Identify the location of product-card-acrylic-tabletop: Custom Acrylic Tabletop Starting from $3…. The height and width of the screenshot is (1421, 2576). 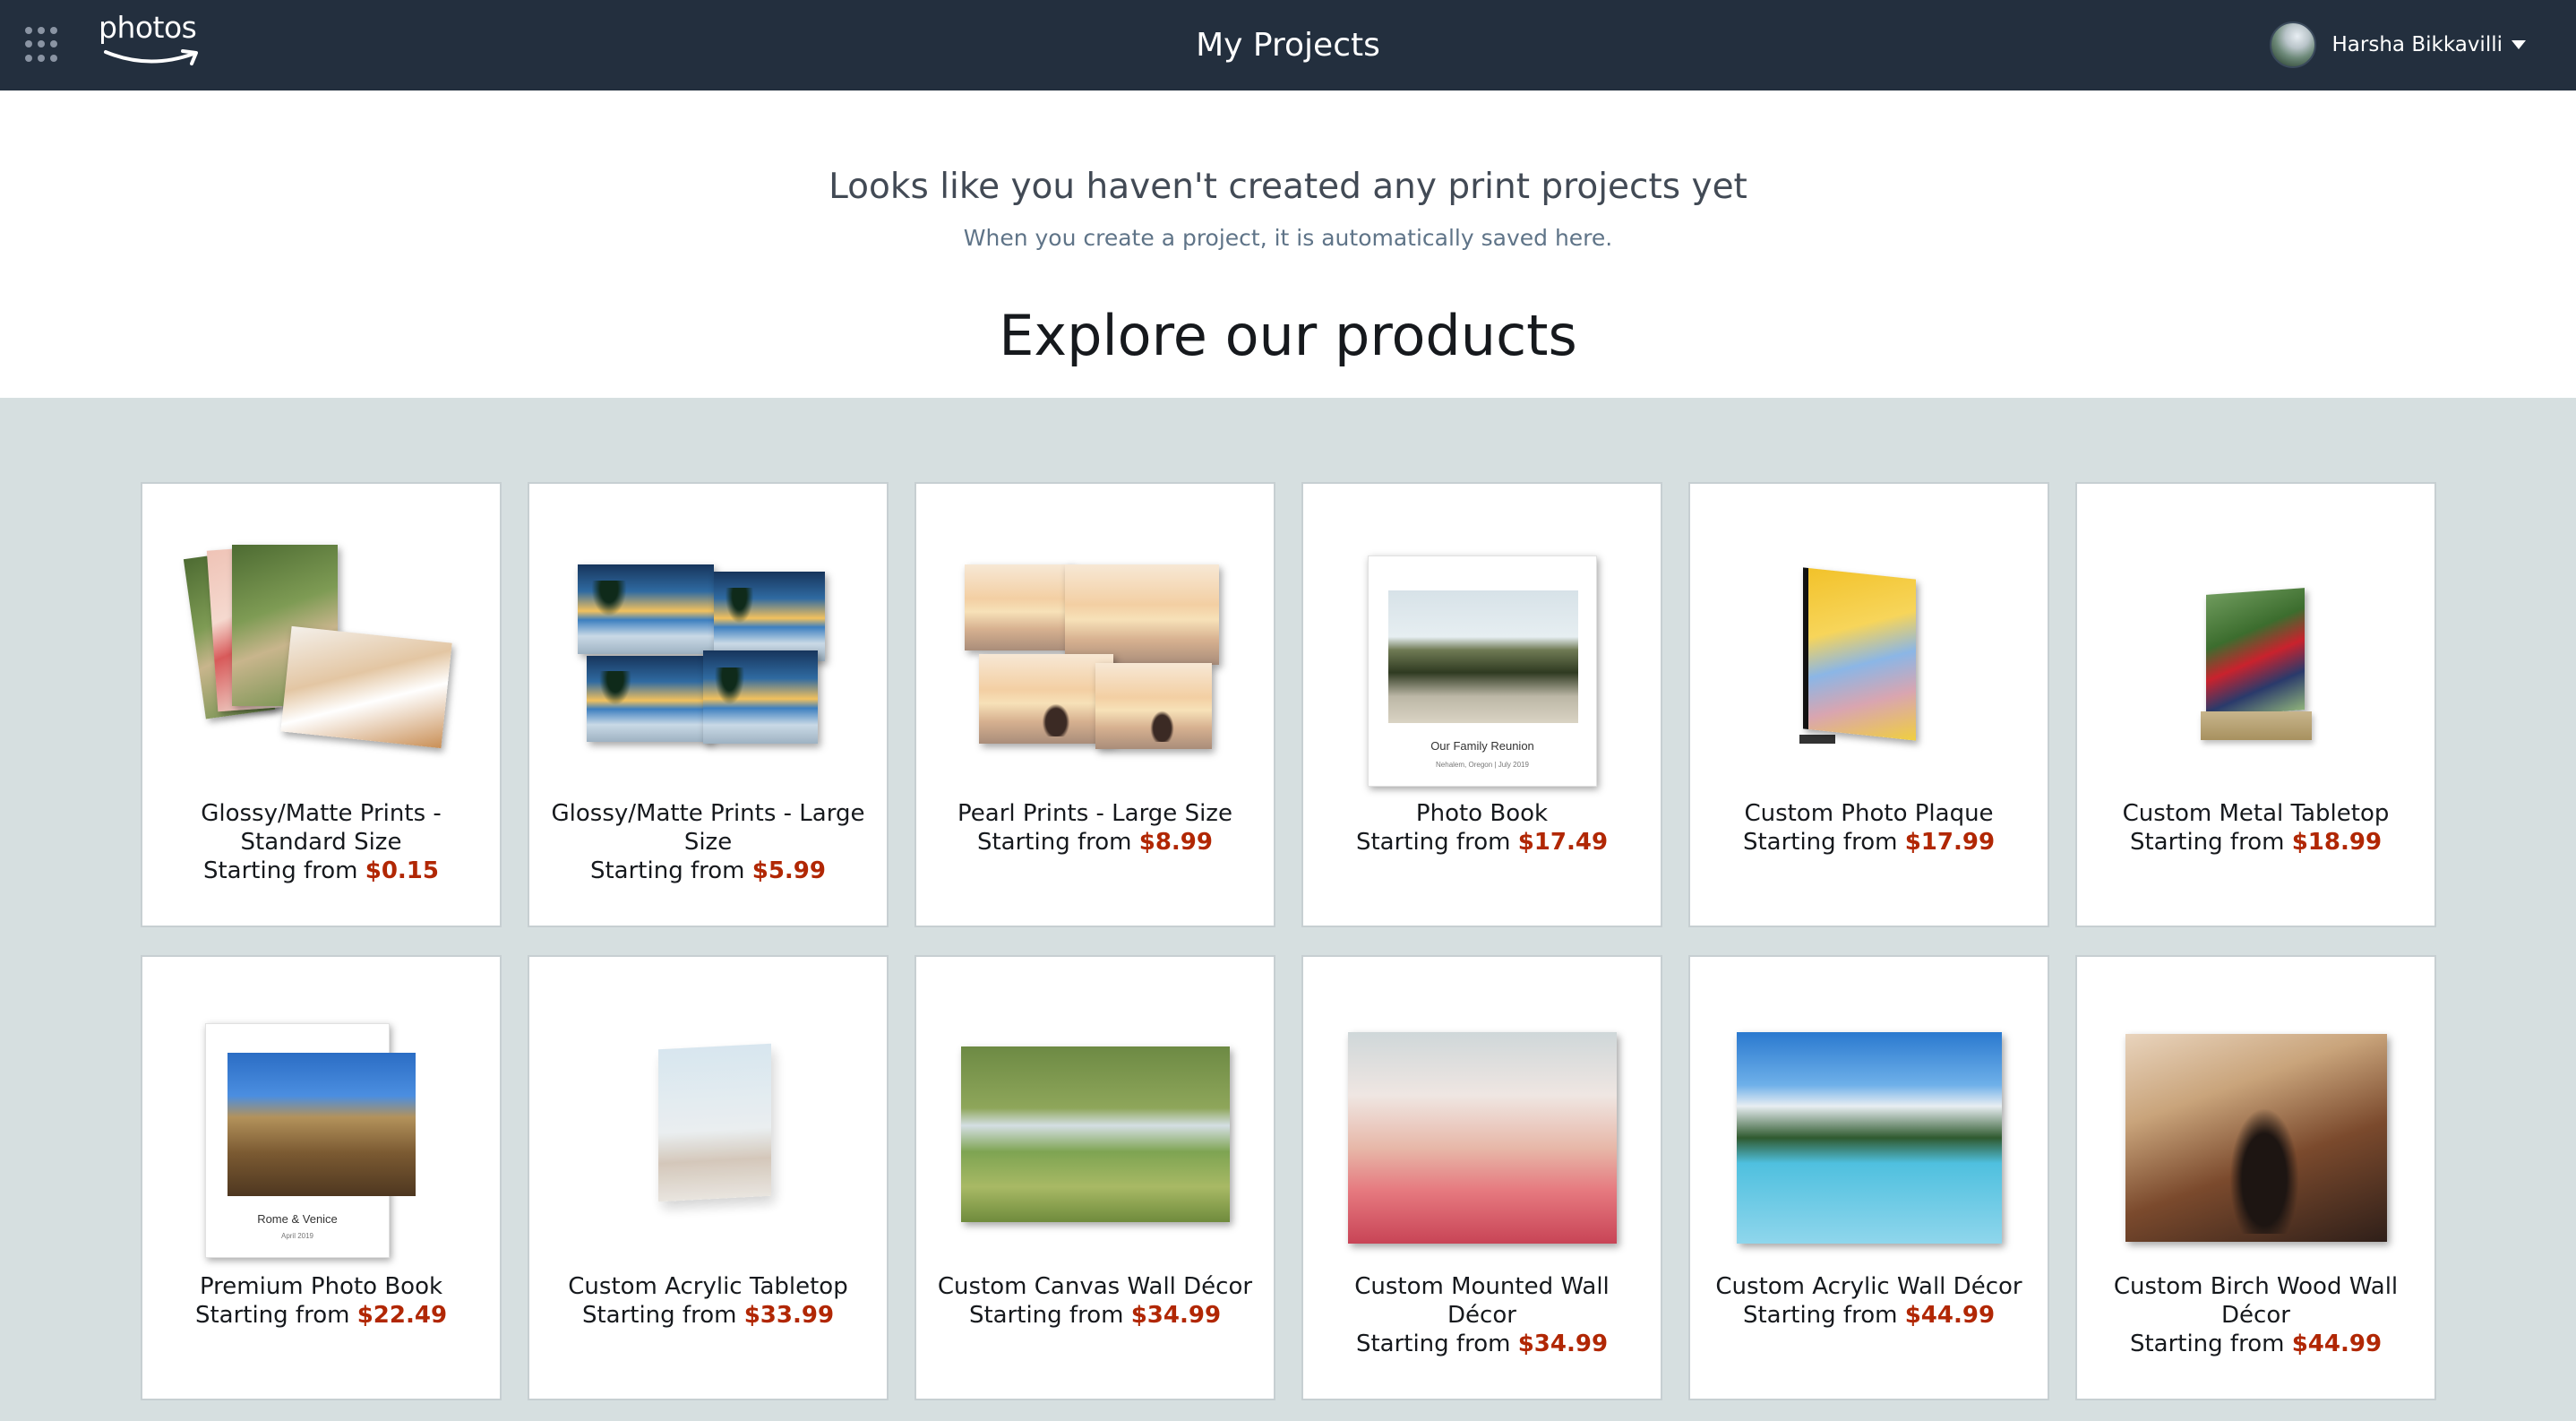
(708, 1177).